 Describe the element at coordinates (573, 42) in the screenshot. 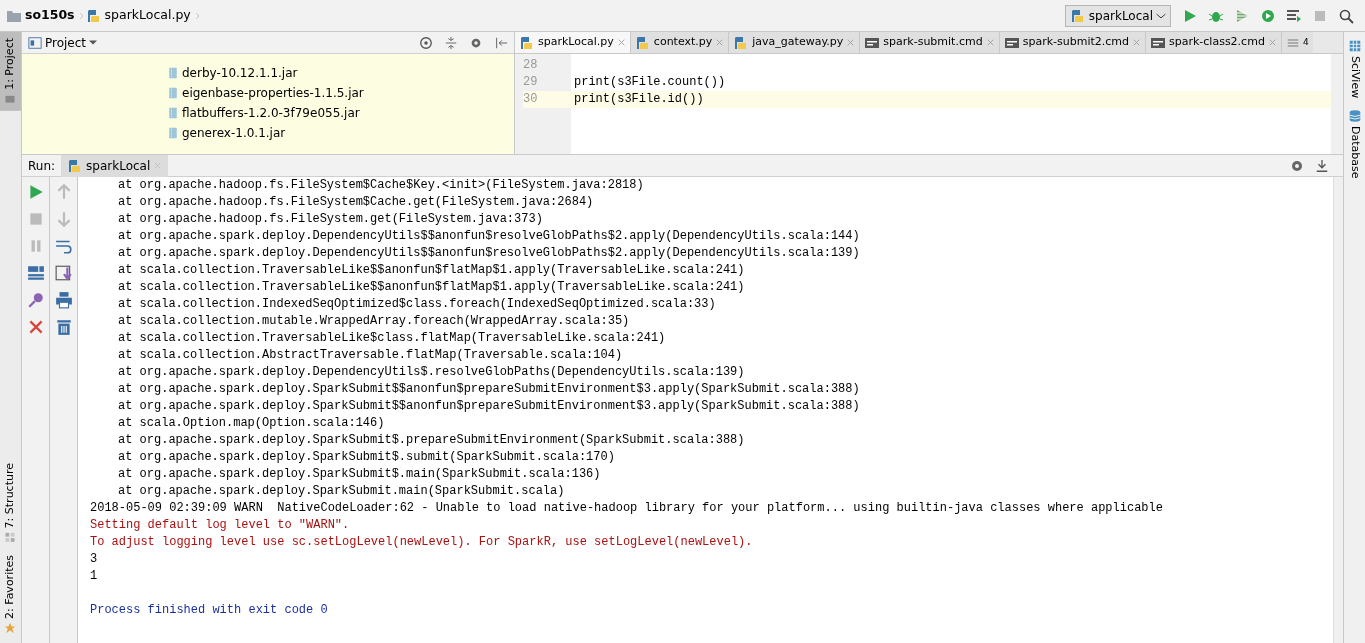

I see `editor-tab: sparkLocal.py` at that location.